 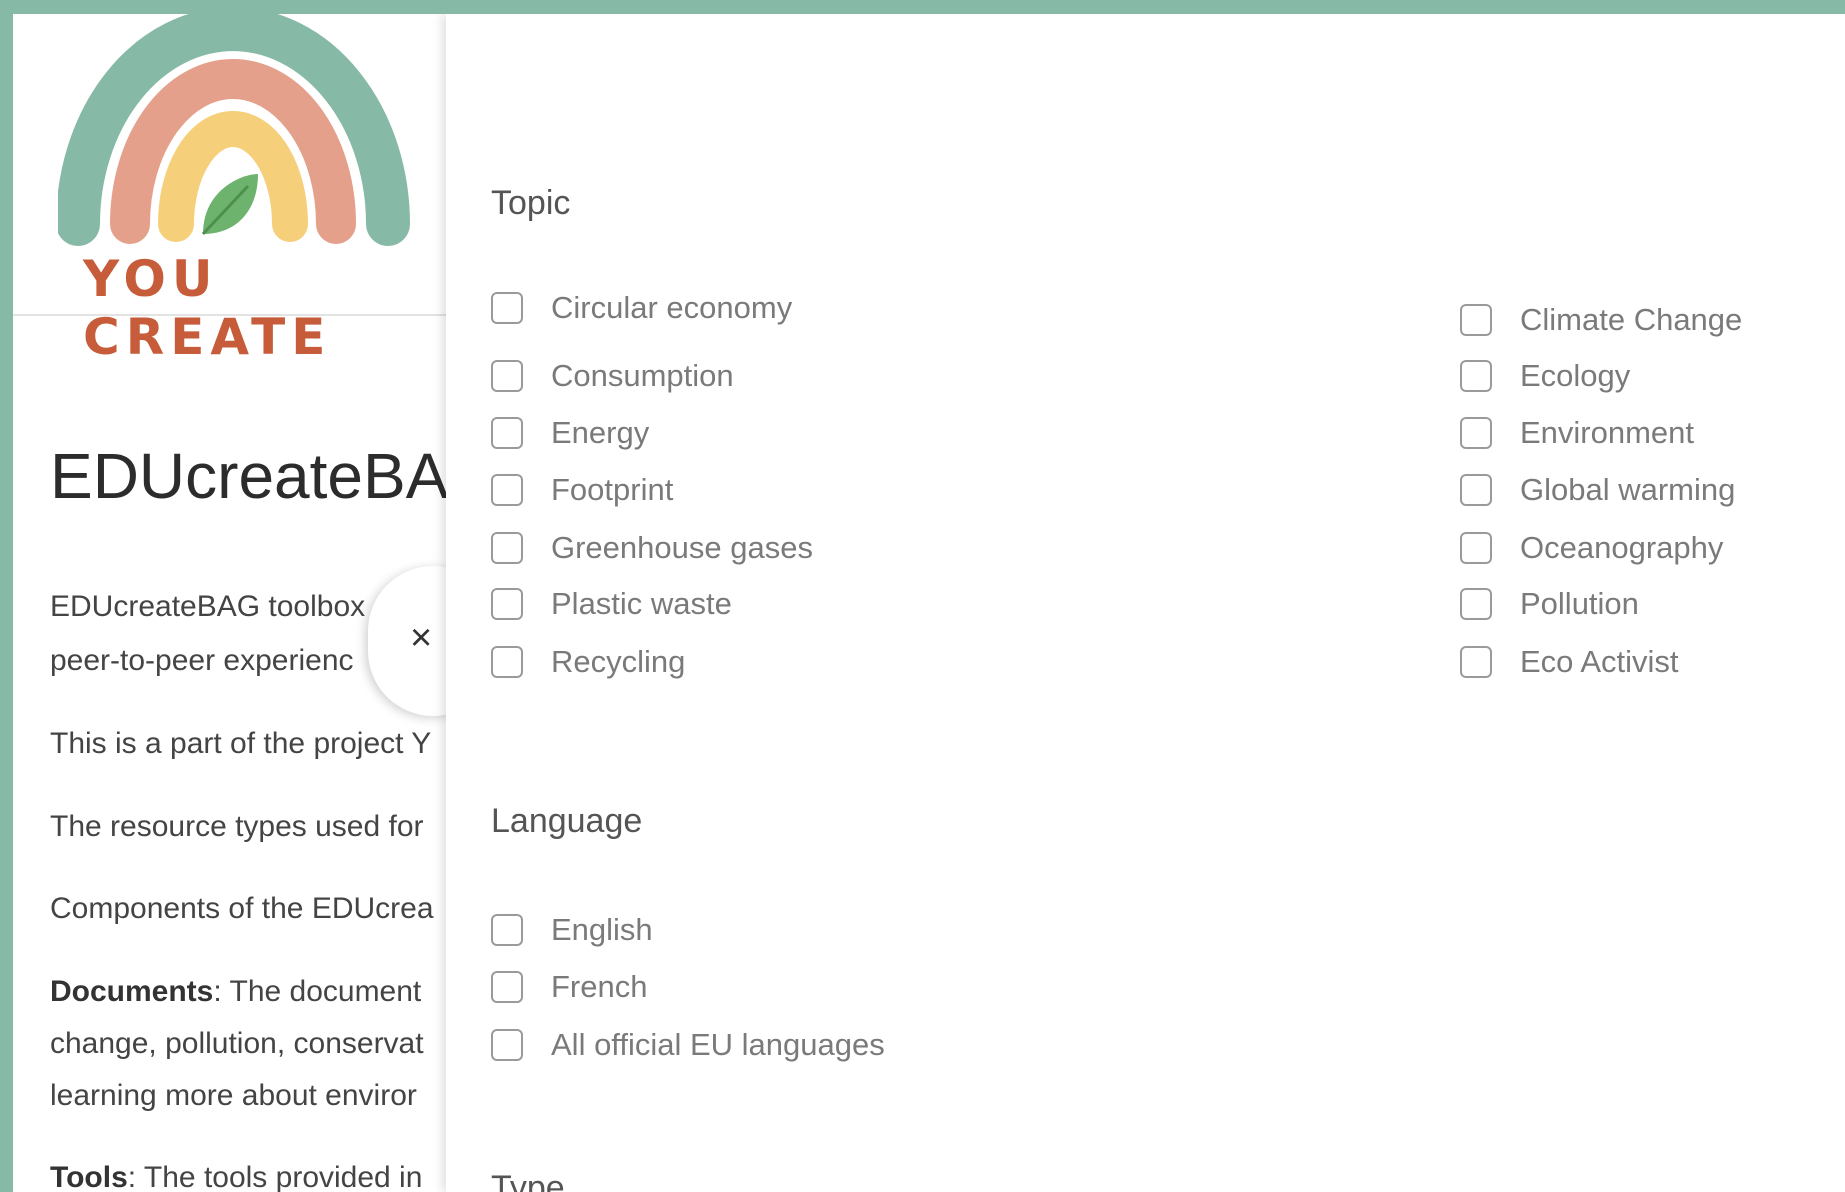 I want to click on header-divider, so click(x=229, y=315).